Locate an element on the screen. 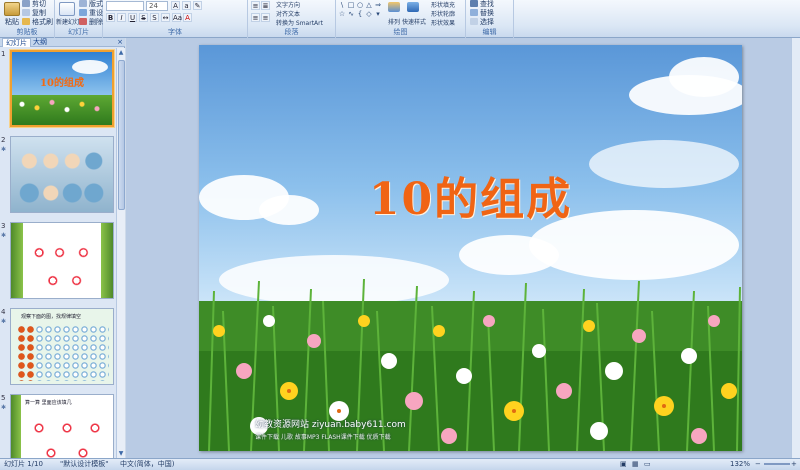  paste-icon is located at coordinates (12, 9).